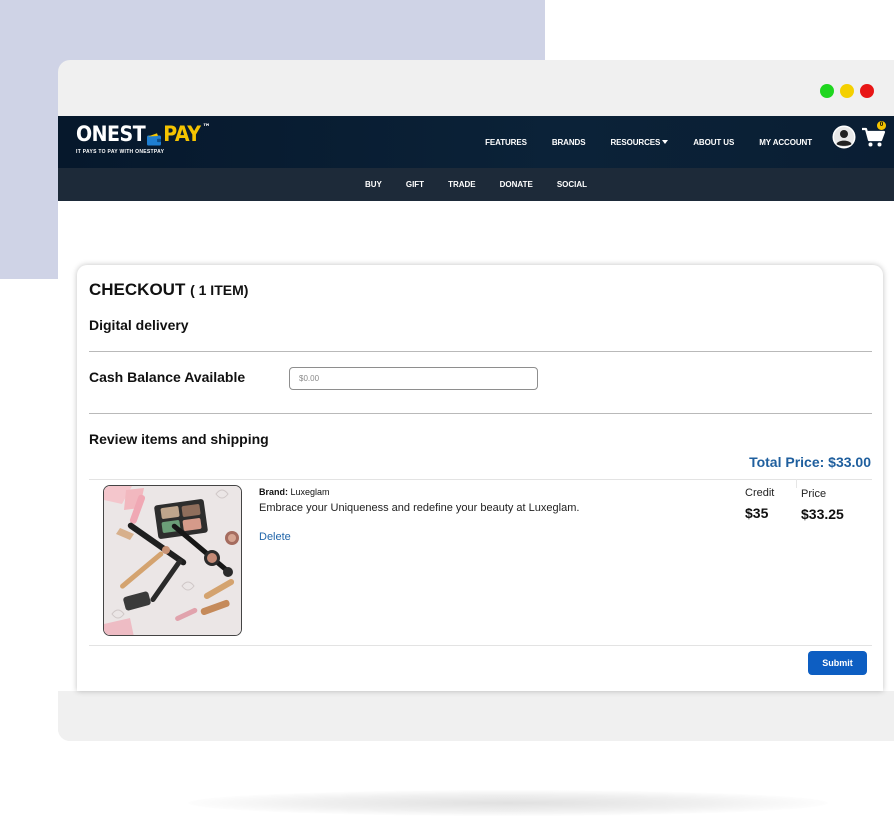  What do you see at coordinates (373, 184) in the screenshot?
I see `subnav-buy: BUY` at bounding box center [373, 184].